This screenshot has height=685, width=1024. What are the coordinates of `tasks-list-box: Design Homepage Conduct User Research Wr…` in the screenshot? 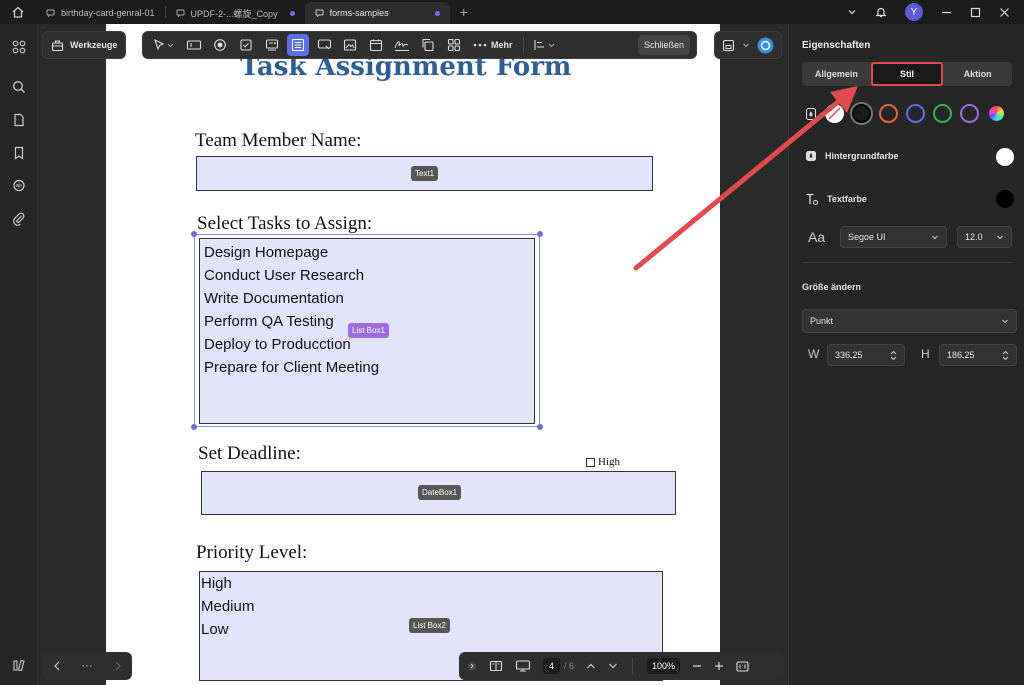 It's located at (367, 331).